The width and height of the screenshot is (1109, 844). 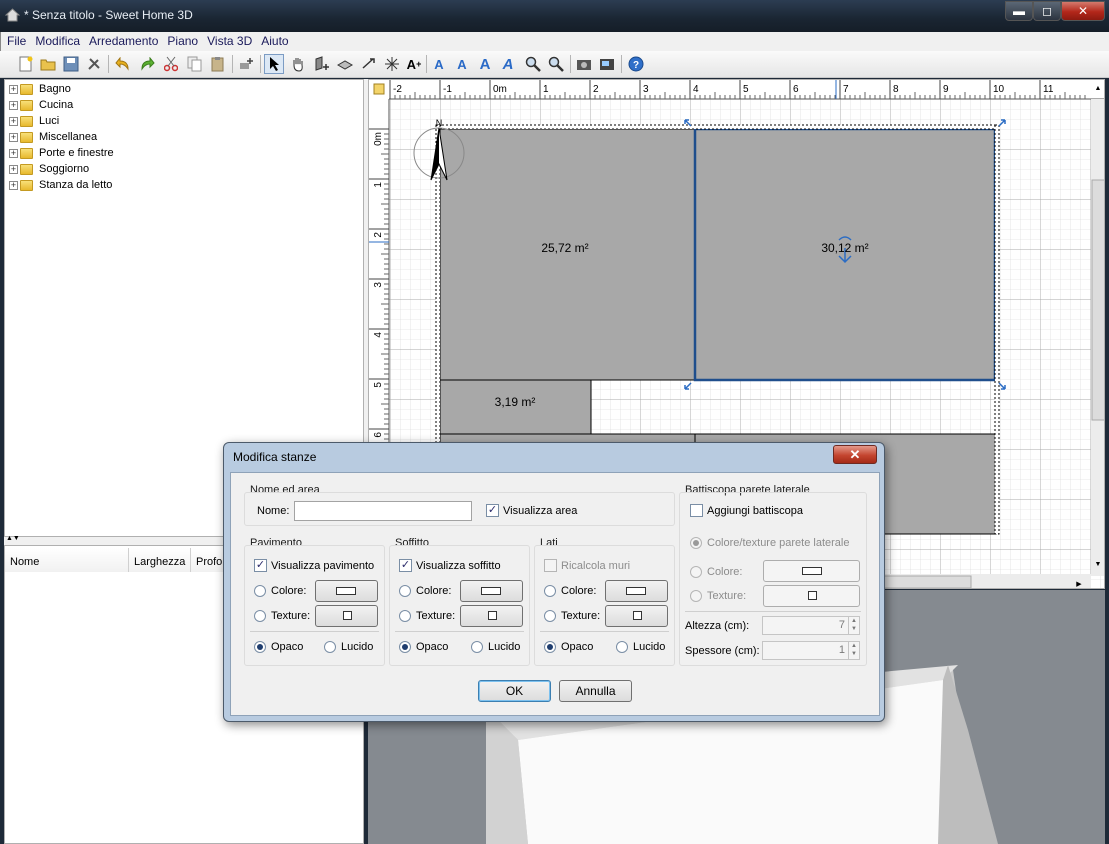 I want to click on sides-matt-radio, so click(x=550, y=647).